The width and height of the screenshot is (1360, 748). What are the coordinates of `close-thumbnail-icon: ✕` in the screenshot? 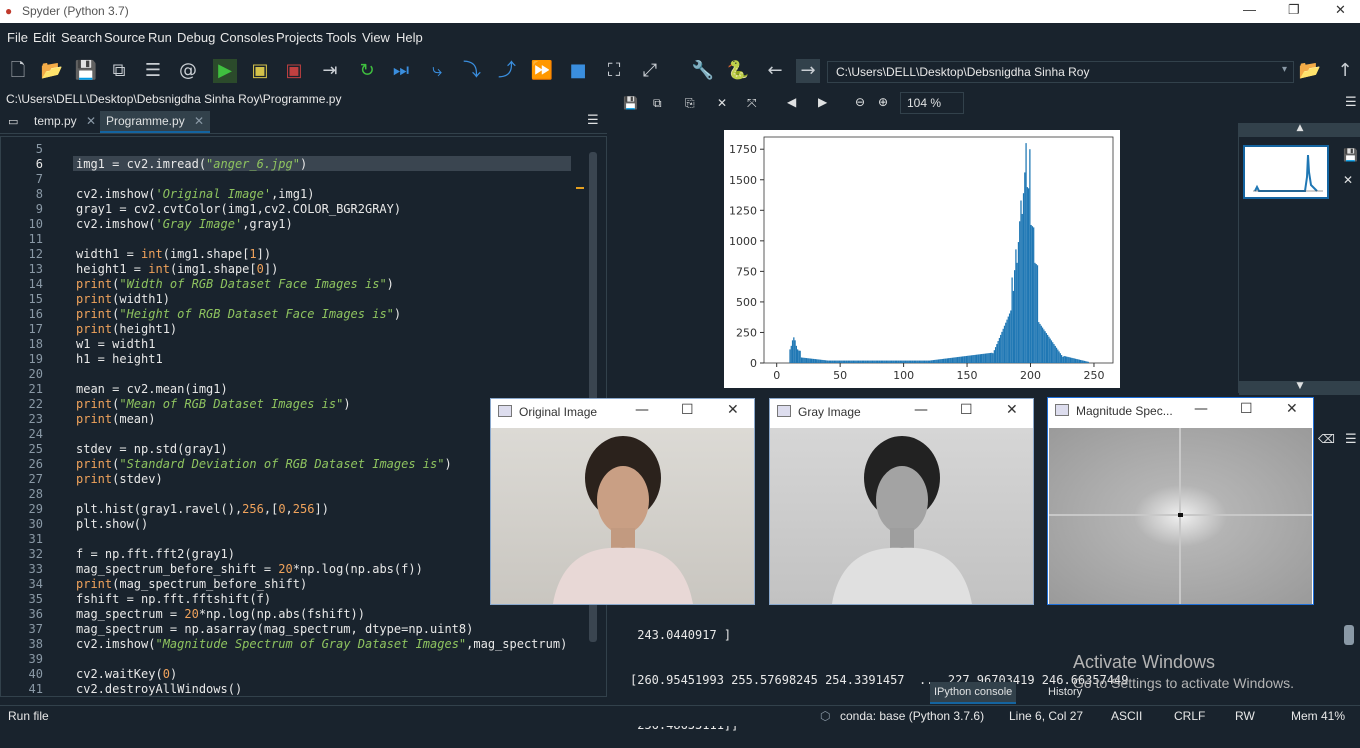 It's located at (1348, 180).